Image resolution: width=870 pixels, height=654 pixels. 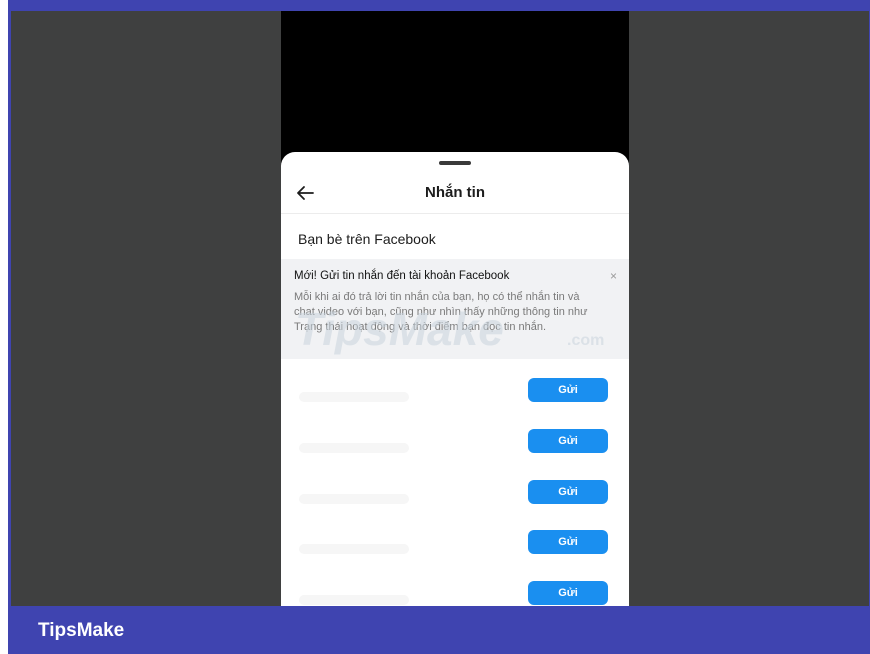 What do you see at coordinates (455, 91) in the screenshot?
I see `phone-screen-top` at bounding box center [455, 91].